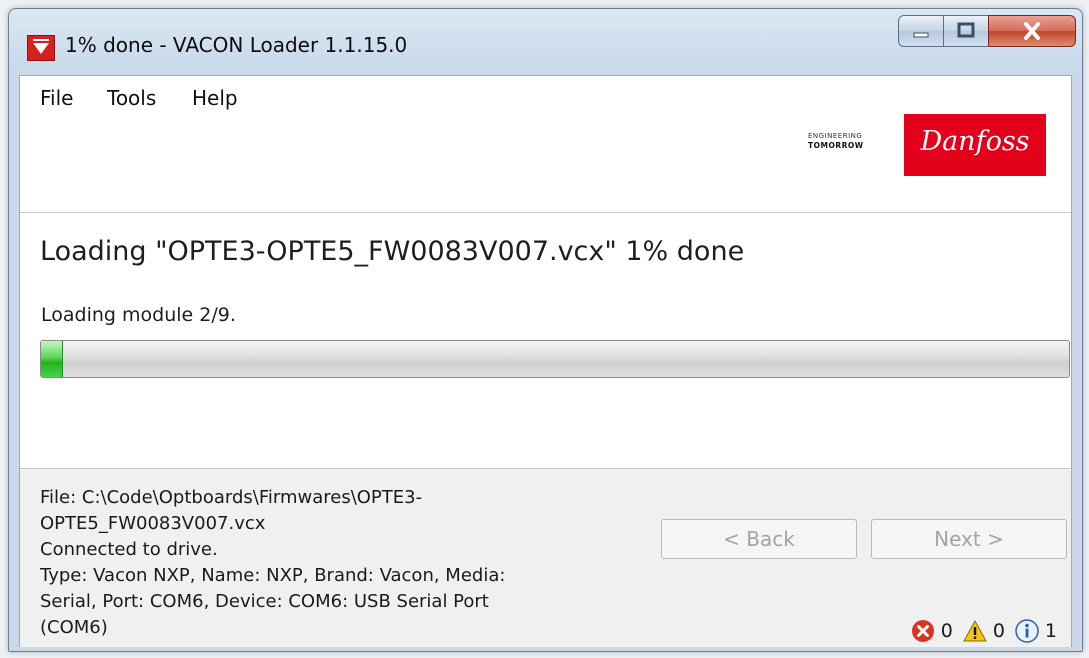 Image resolution: width=1089 pixels, height=658 pixels. What do you see at coordinates (52, 359) in the screenshot?
I see `progress-bar-fill` at bounding box center [52, 359].